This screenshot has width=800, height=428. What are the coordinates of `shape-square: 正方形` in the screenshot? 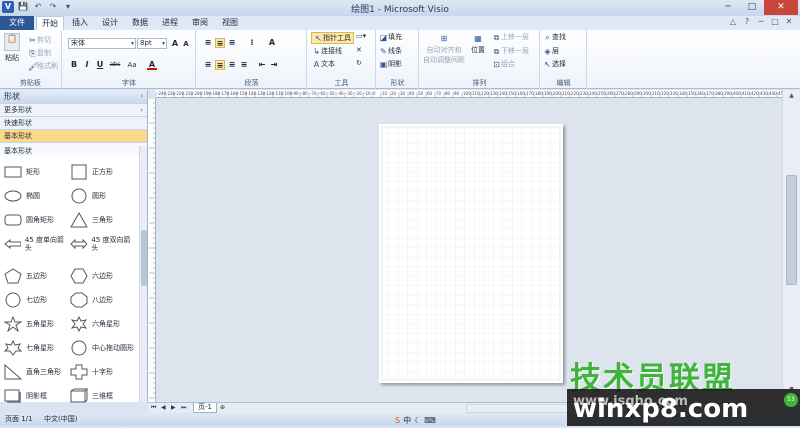 It's located at (91, 172).